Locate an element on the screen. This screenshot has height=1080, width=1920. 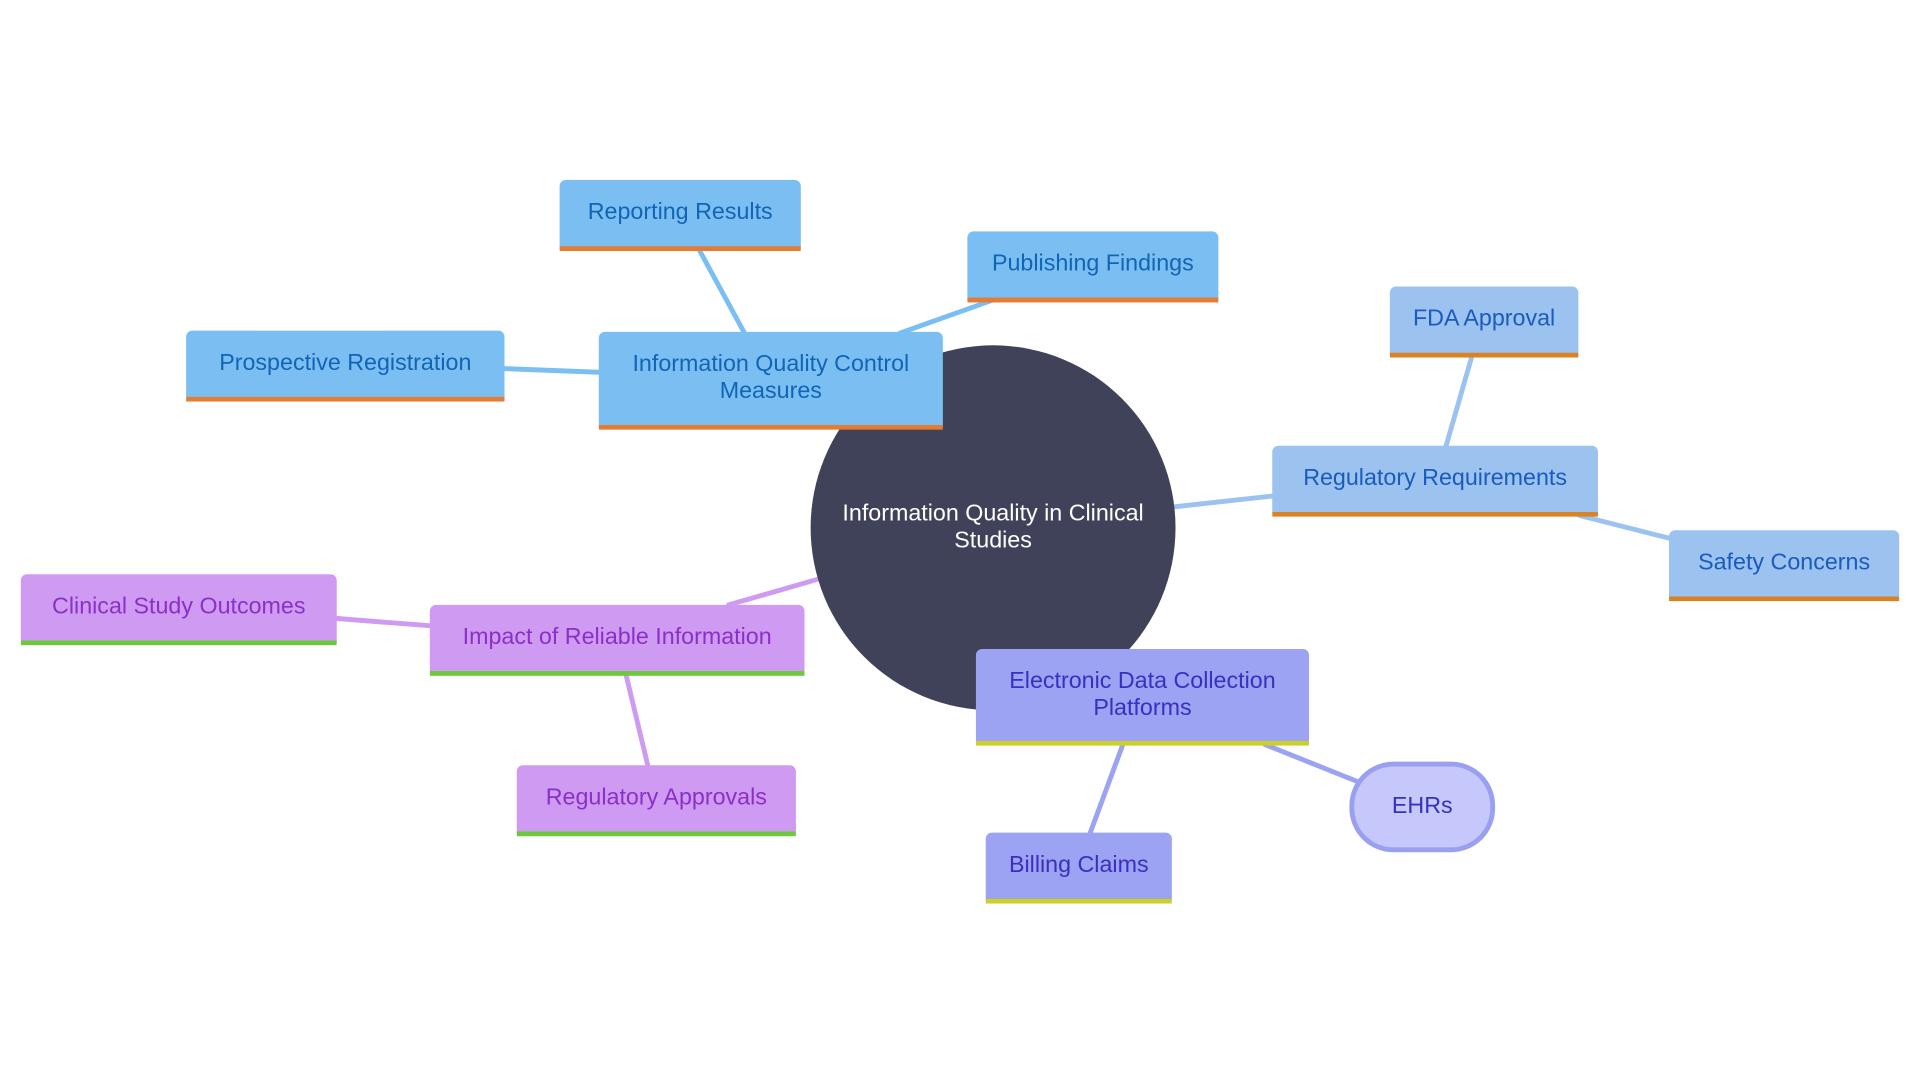
node-quality-control: Information Quality Control Measures is located at coordinates (770, 380).